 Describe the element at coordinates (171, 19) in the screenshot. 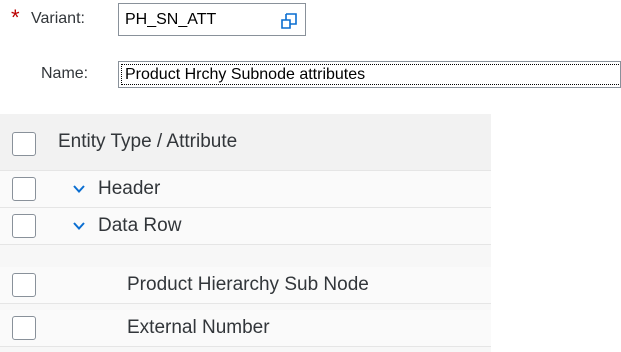

I see `variant-value: PH_SN_ATT` at that location.